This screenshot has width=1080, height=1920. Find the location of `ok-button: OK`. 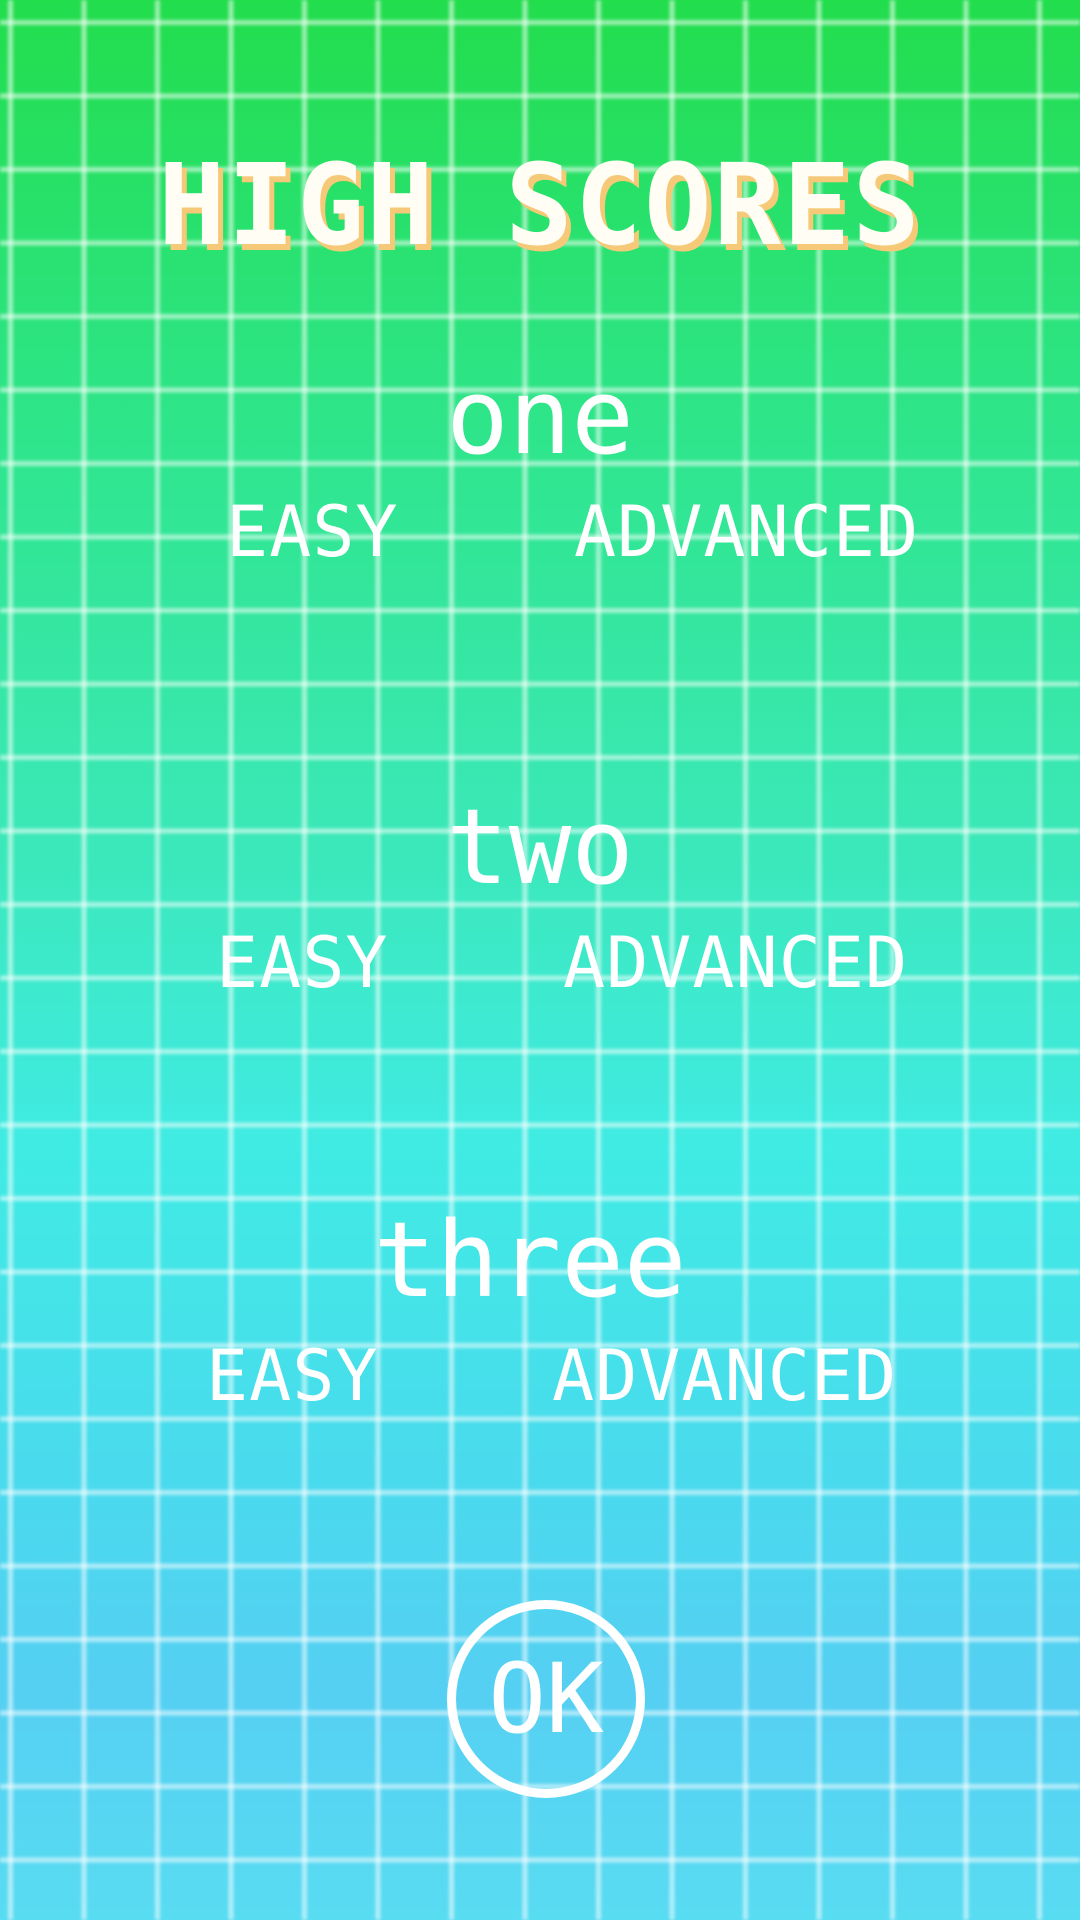

ok-button: OK is located at coordinates (546, 1699).